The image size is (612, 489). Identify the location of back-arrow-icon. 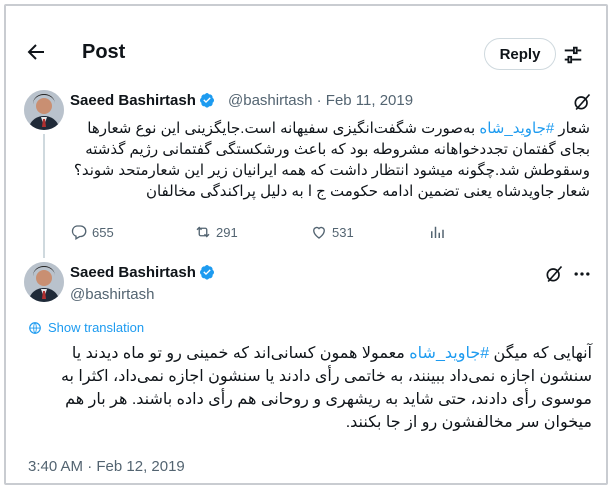
(36, 54).